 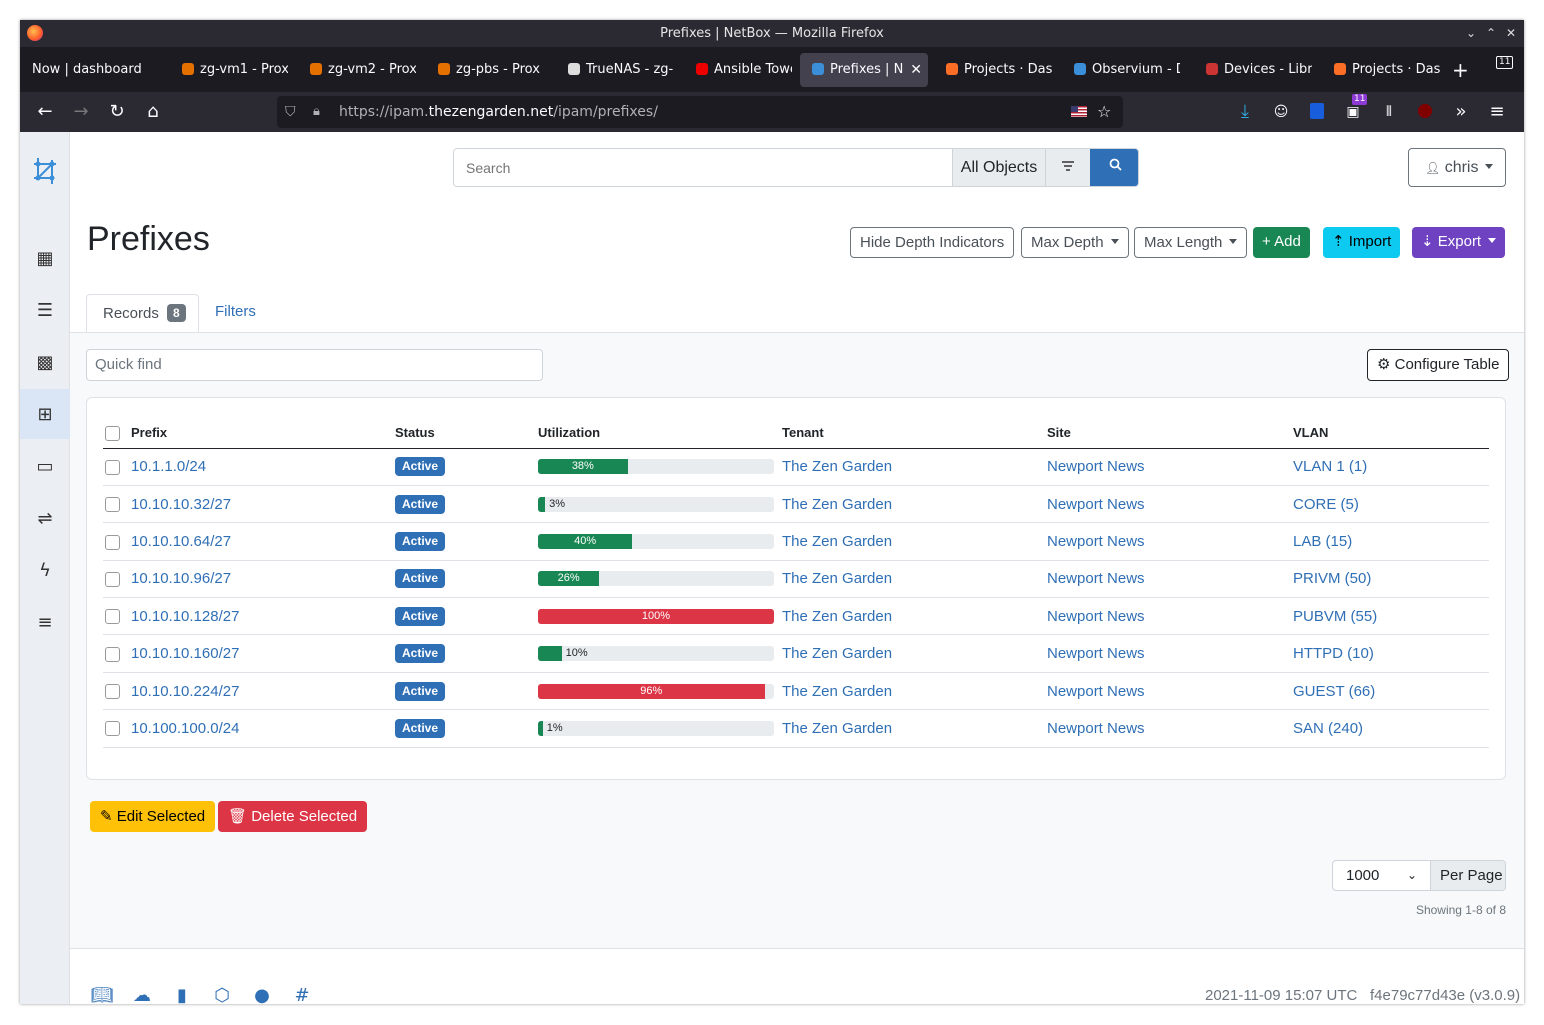 What do you see at coordinates (185, 653) in the screenshot?
I see `prefix-link: 10.10.10.160/27` at bounding box center [185, 653].